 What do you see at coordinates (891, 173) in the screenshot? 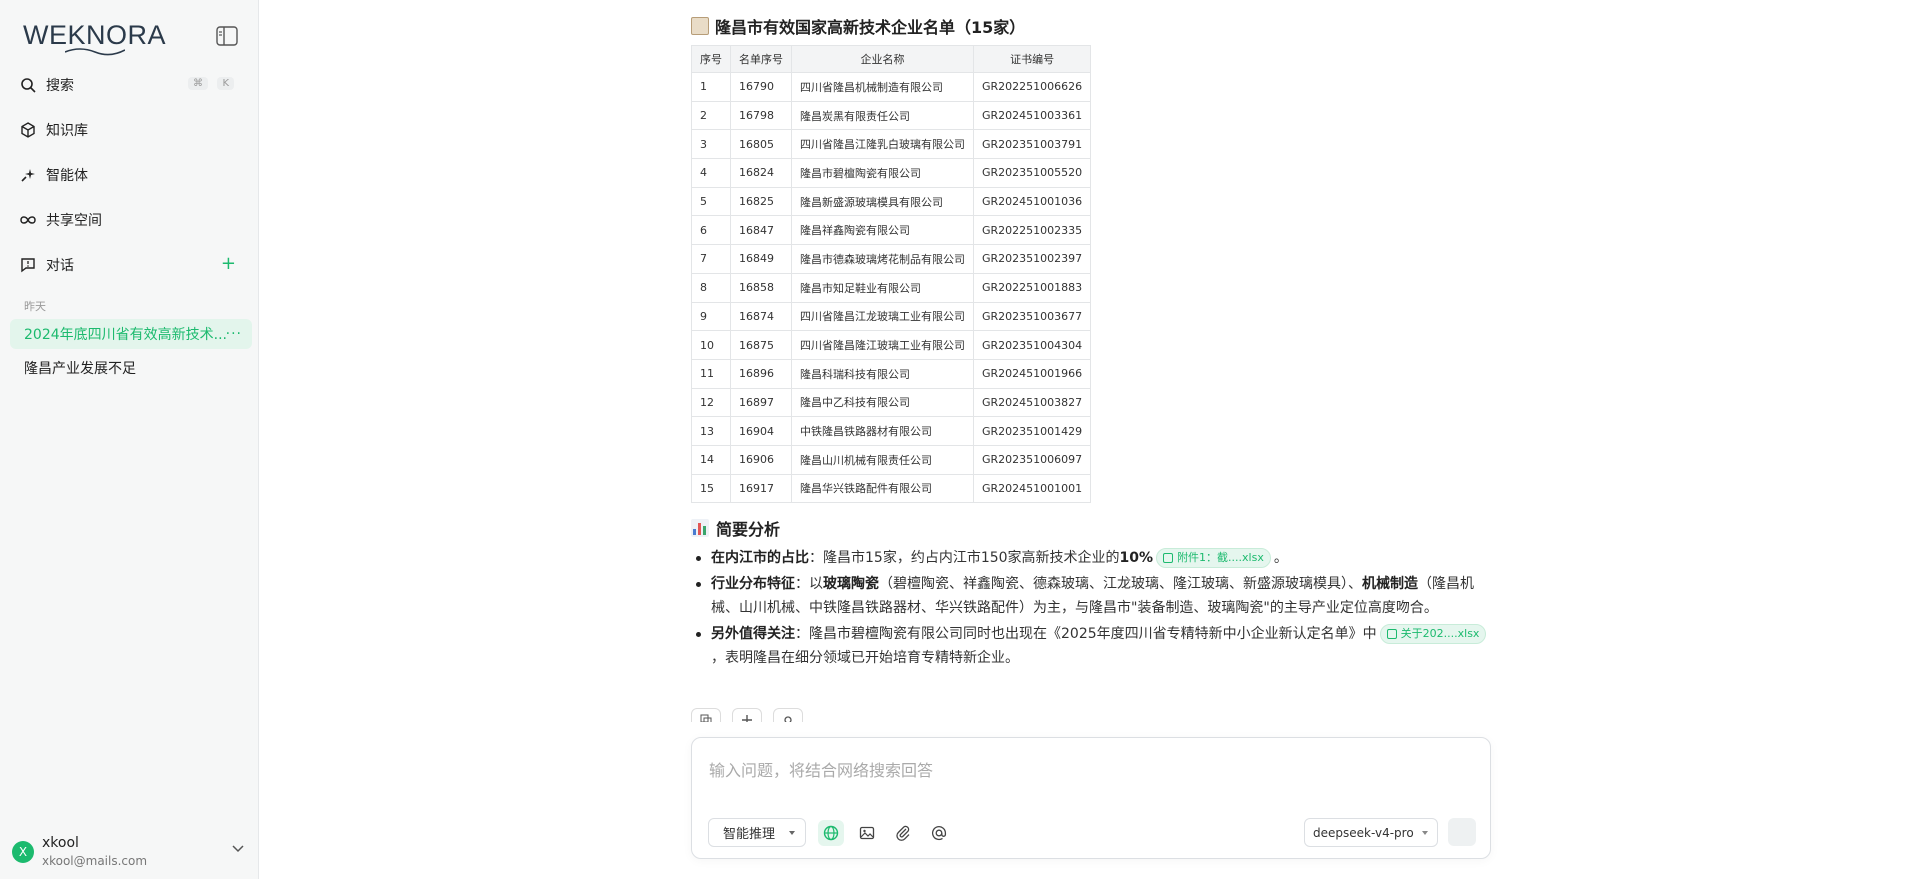
I see `table-row: 4 16824 隆昌市碧檀陶瓷有限公司 GR202351005520` at bounding box center [891, 173].